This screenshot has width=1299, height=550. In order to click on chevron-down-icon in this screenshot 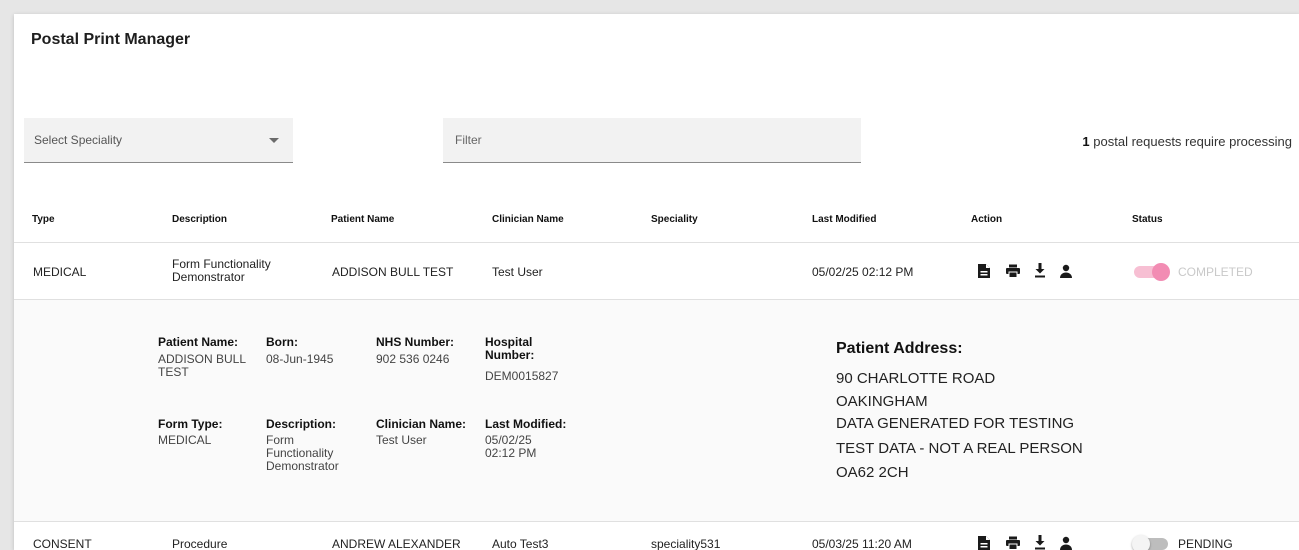, I will do `click(274, 140)`.